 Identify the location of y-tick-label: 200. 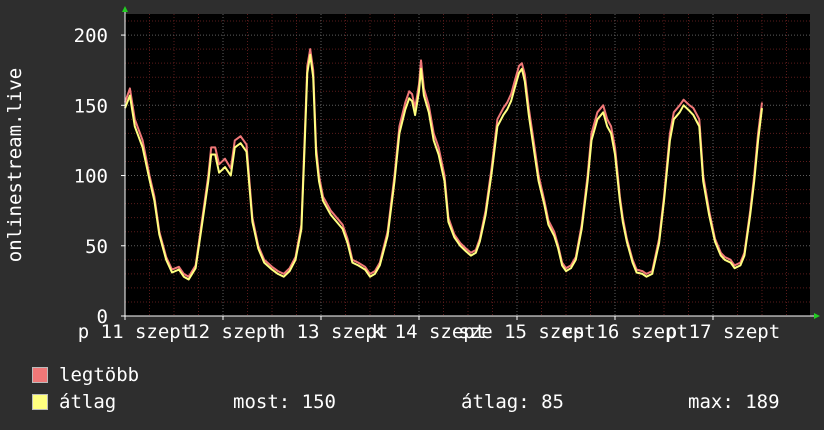
(91, 36).